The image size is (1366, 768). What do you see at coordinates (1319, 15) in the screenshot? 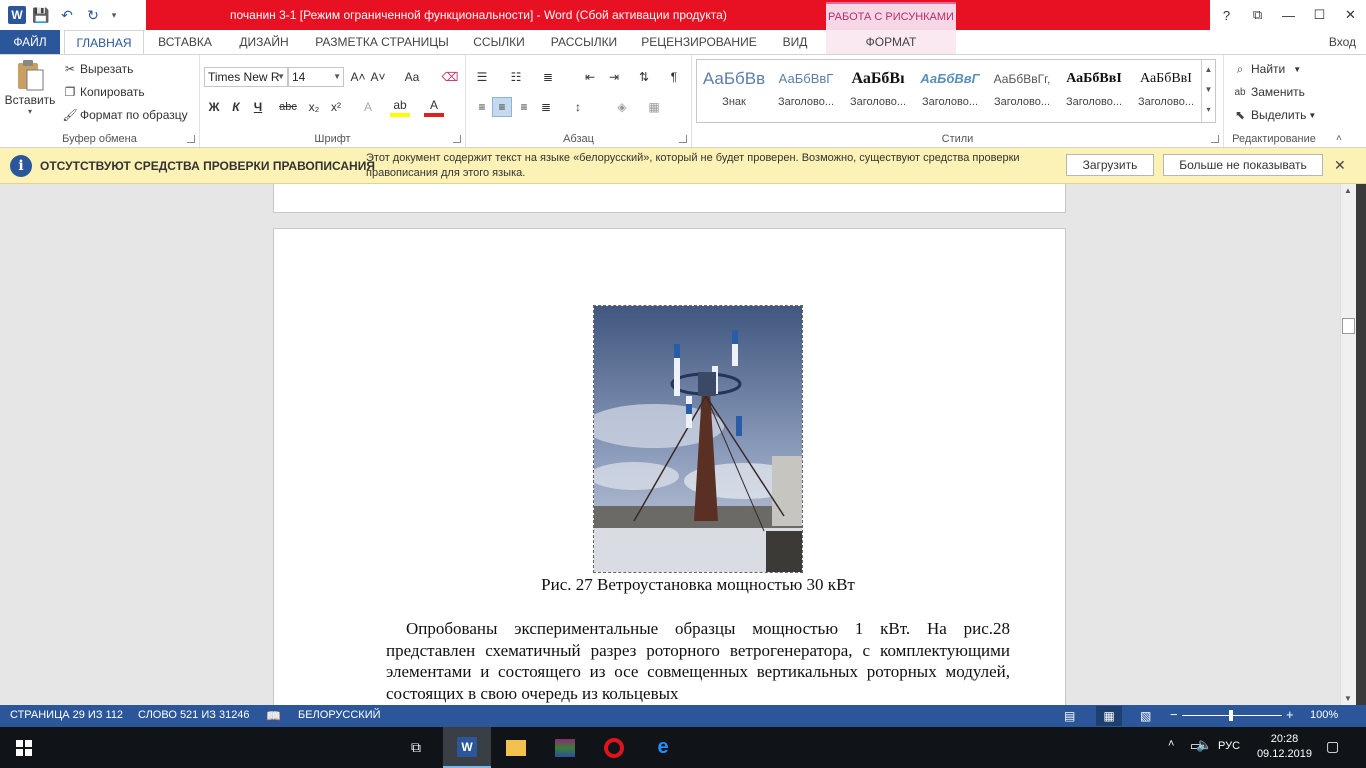
I see `maximize-button: ☐` at bounding box center [1319, 15].